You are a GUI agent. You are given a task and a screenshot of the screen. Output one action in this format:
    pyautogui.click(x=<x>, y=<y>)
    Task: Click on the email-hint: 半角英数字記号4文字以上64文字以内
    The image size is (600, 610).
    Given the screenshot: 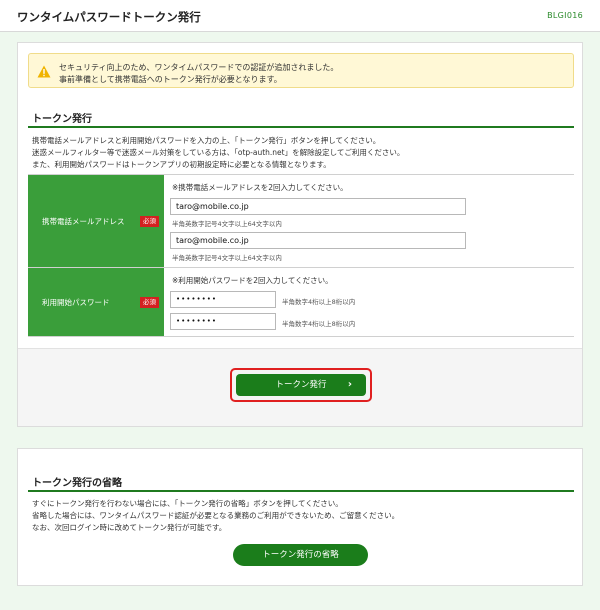 What is the action you would take?
    pyautogui.click(x=227, y=224)
    